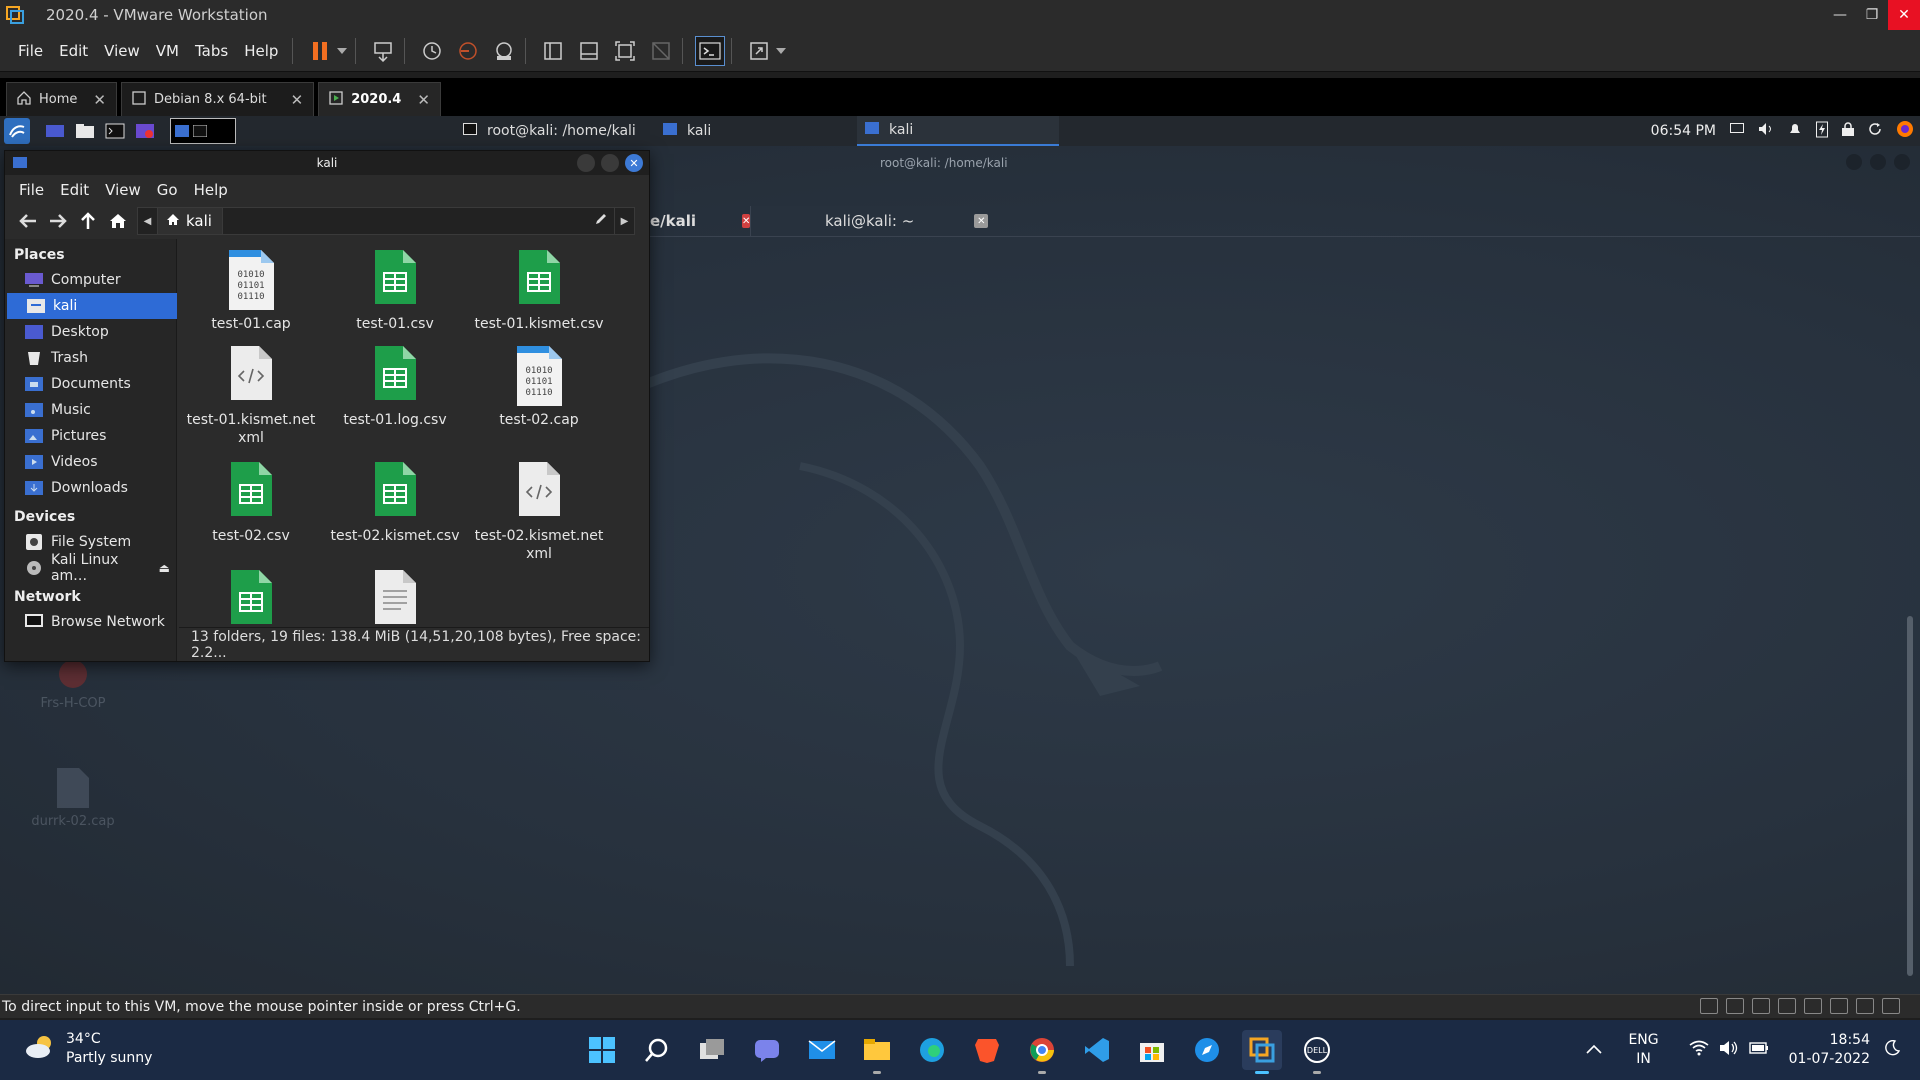 Image resolution: width=1920 pixels, height=1080 pixels. What do you see at coordinates (190, 221) in the screenshot?
I see `breadcrumb: kali` at bounding box center [190, 221].